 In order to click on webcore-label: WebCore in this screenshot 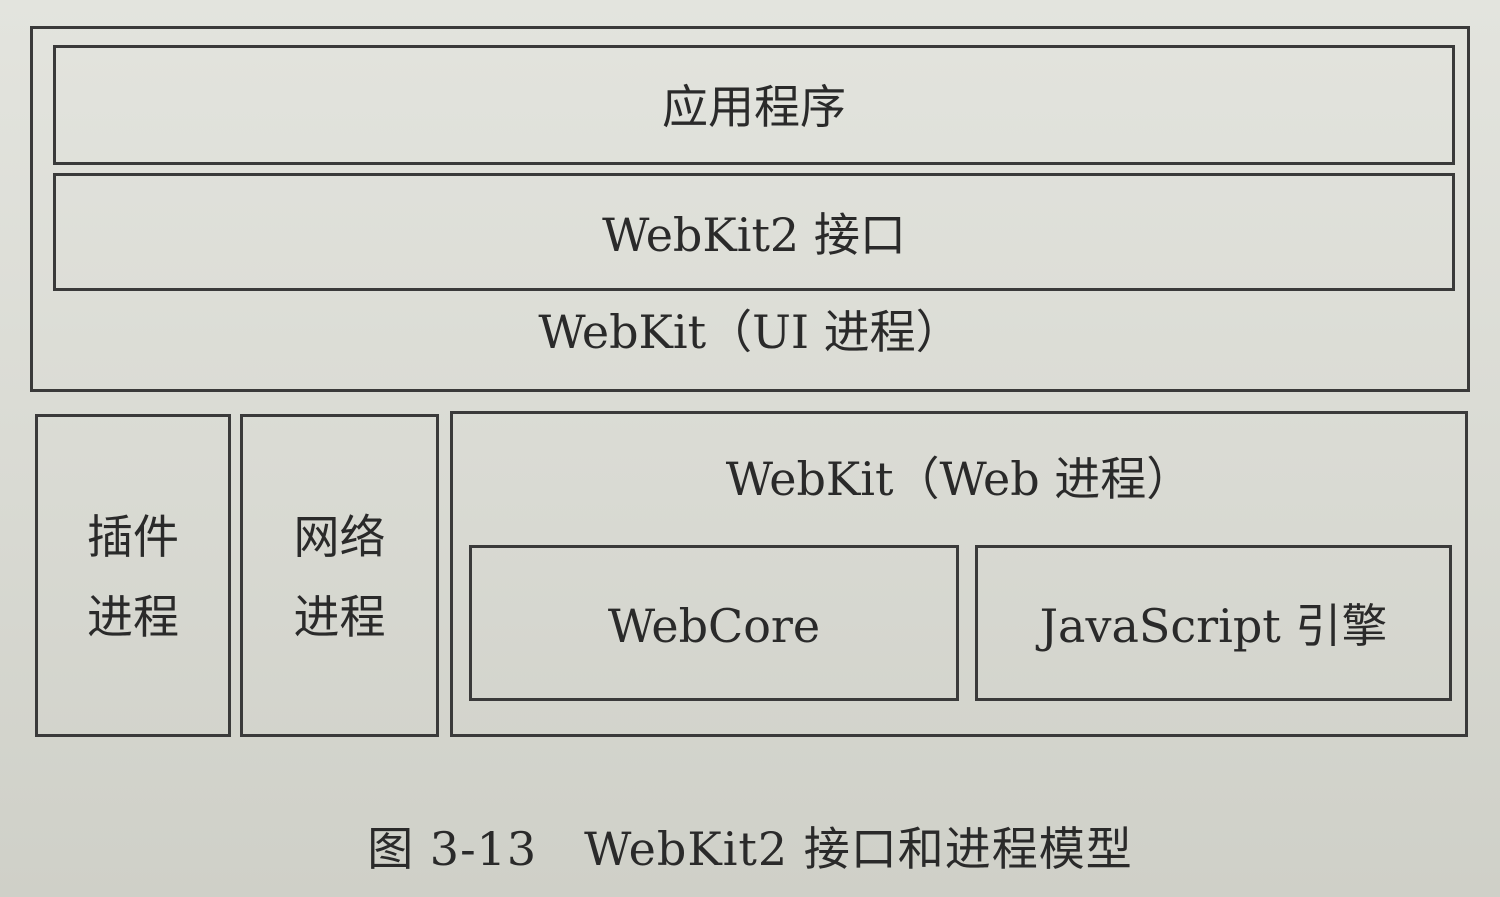, I will do `click(714, 626)`.